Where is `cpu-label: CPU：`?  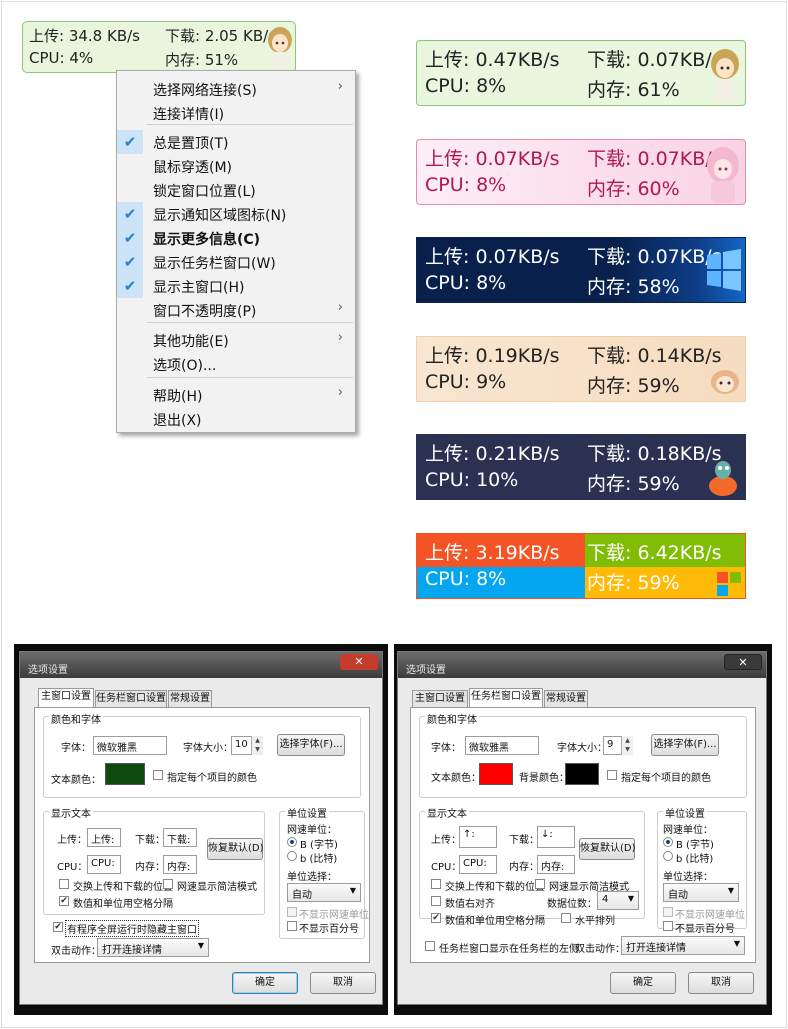 cpu-label: CPU： is located at coordinates (446, 867).